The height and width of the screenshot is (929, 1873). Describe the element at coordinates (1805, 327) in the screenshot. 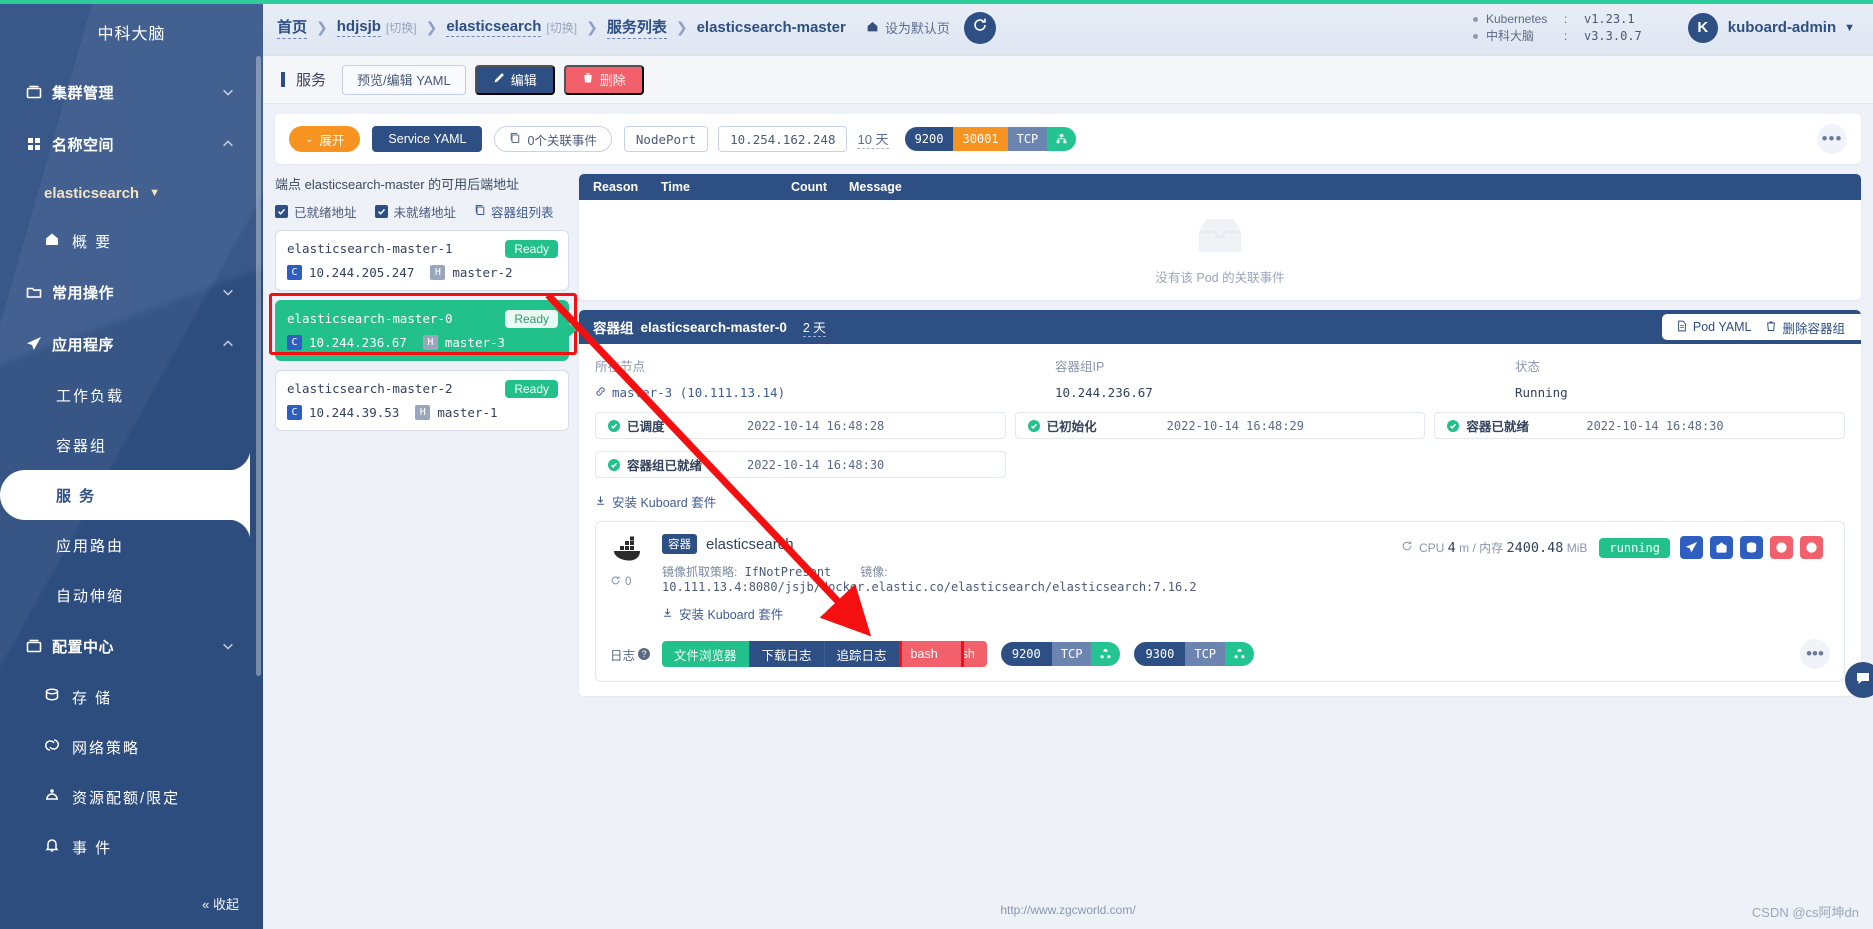

I see `delete-pod-button: 删除容器组` at that location.